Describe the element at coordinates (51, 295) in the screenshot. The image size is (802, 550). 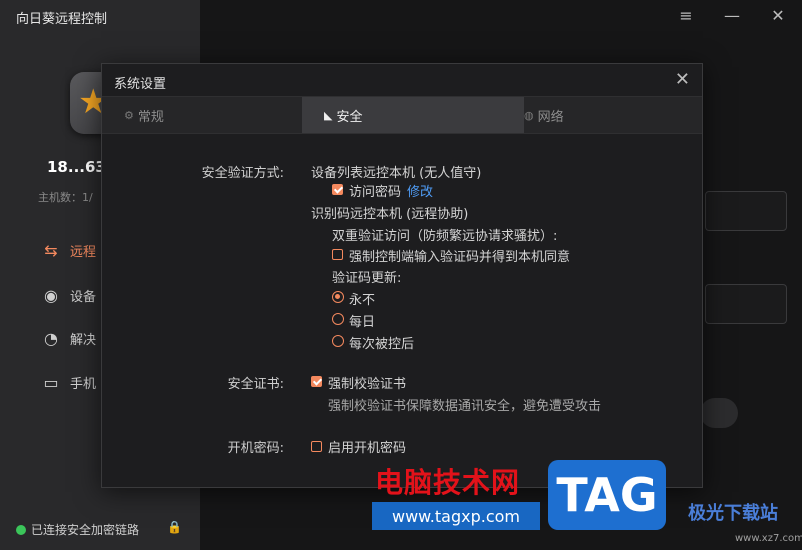
I see `device-list-icon: ◉` at that location.